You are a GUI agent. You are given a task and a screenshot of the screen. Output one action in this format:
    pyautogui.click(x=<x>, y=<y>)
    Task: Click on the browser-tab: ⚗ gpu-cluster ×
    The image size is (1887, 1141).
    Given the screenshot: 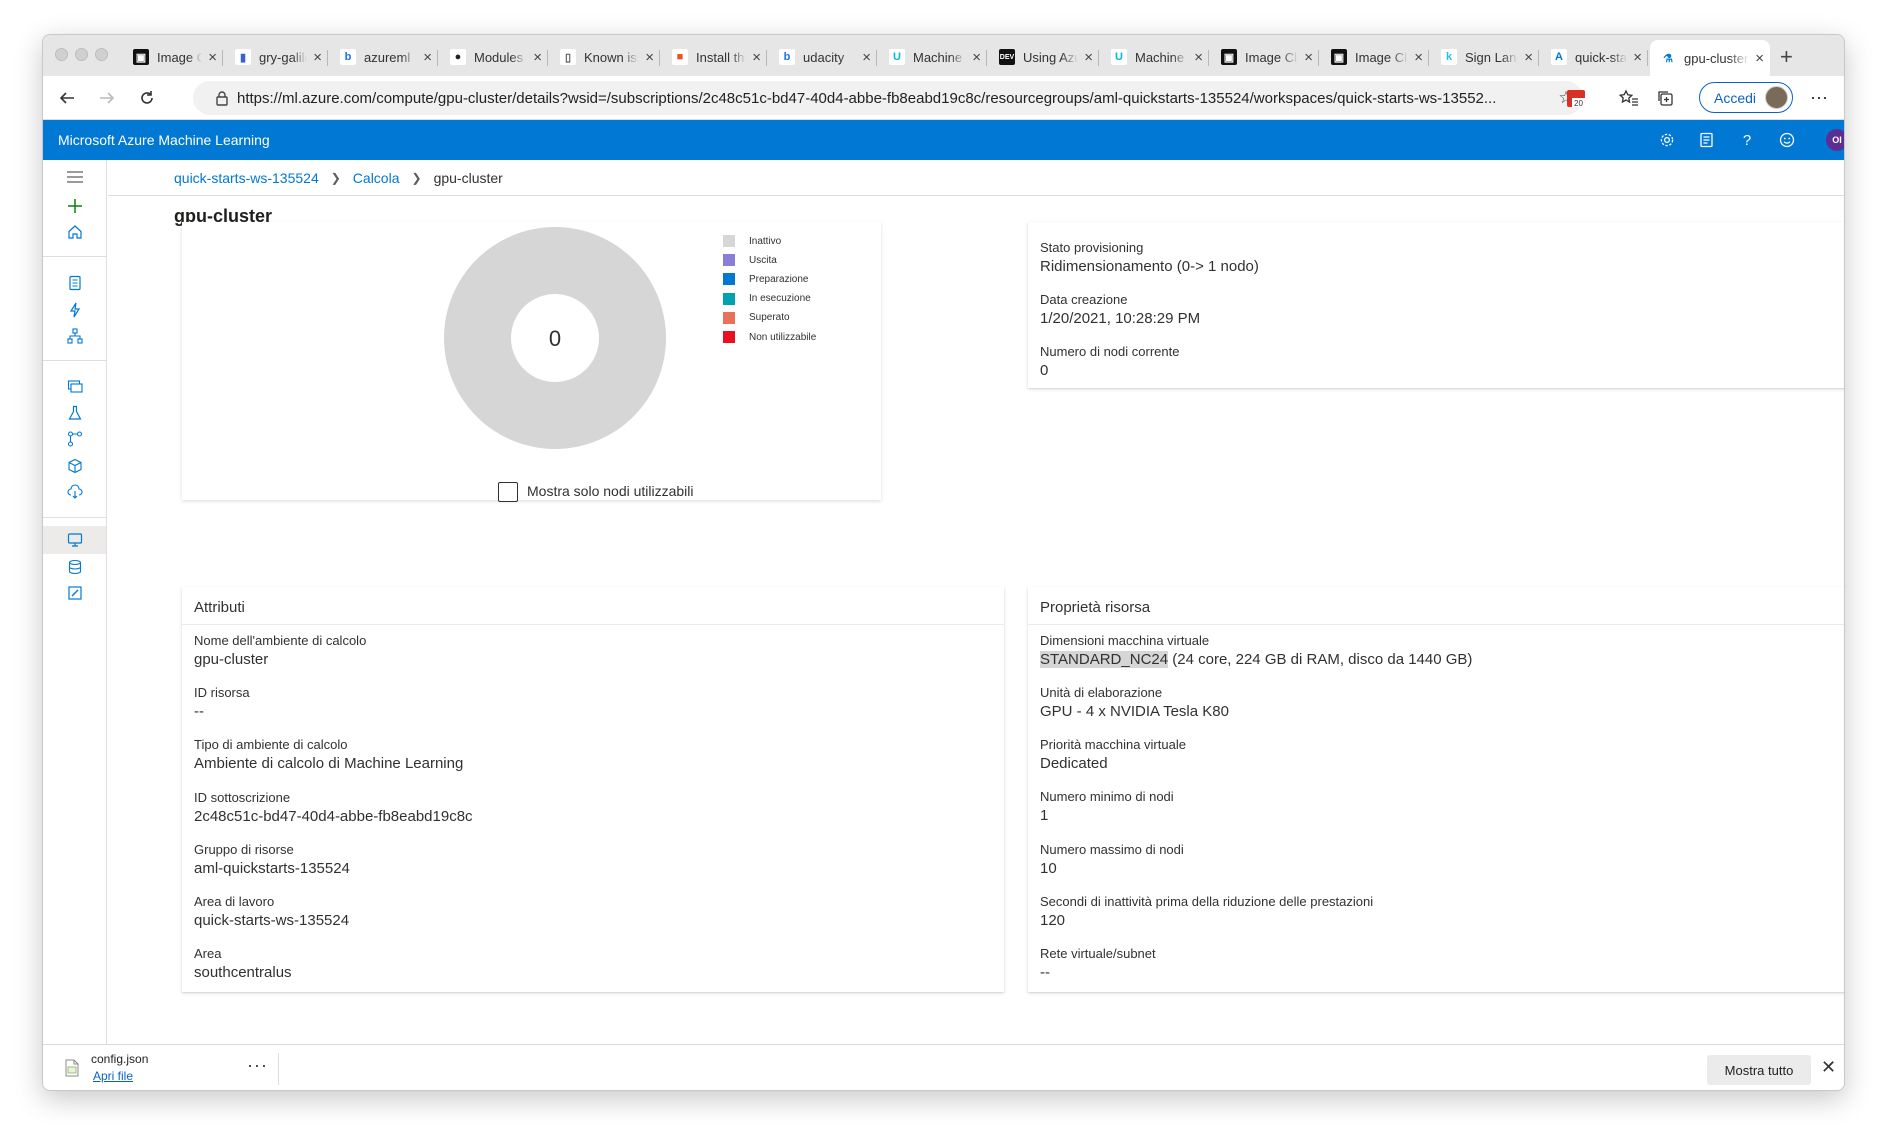 What is the action you would take?
    pyautogui.click(x=1710, y=58)
    